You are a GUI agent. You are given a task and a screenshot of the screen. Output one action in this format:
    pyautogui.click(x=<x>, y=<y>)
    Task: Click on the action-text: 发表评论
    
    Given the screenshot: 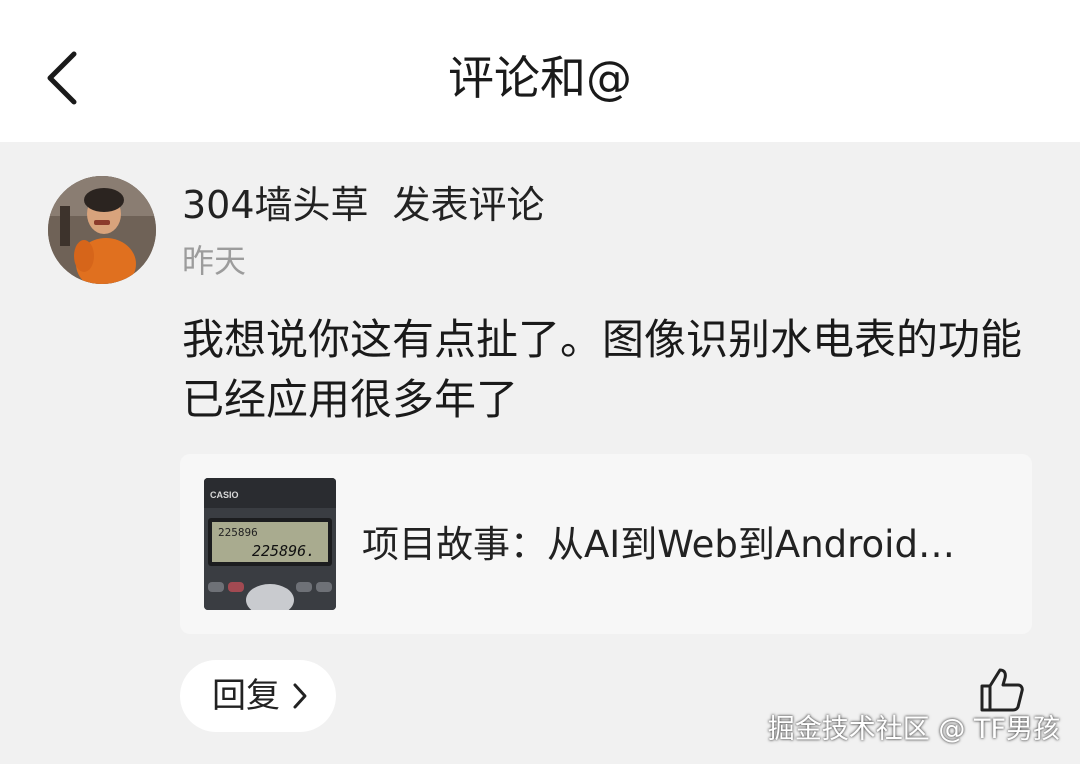 What is the action you would take?
    pyautogui.click(x=468, y=205)
    